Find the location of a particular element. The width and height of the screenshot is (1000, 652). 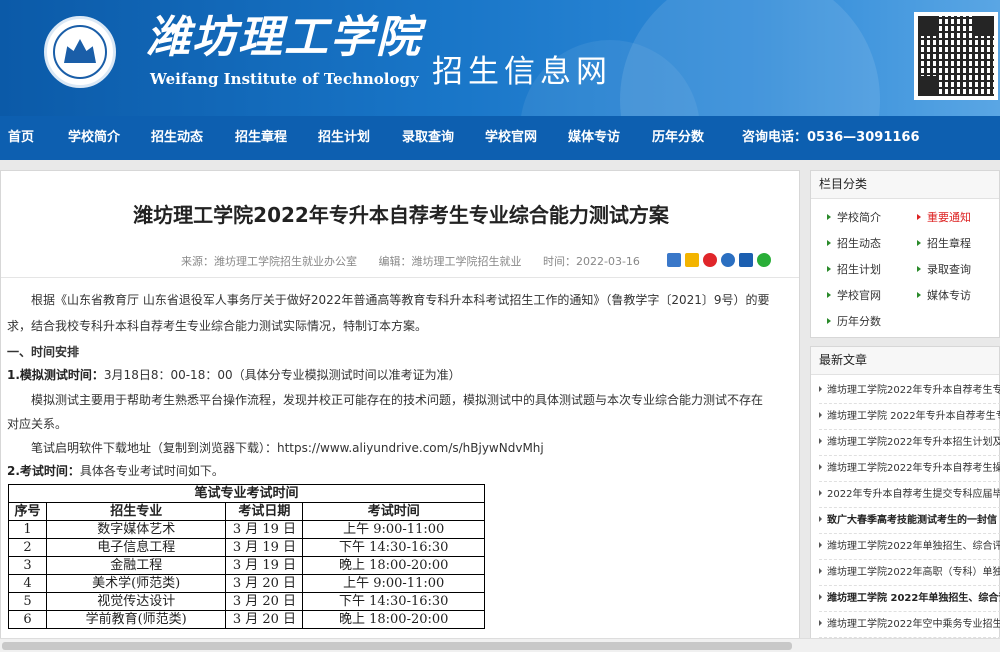

table-row: 4 美术学(师范类) 3 月 20 日 上午 9:00-11:00 is located at coordinates (246, 583).